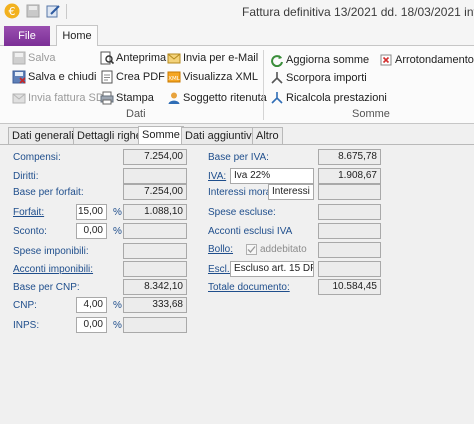 Image resolution: width=474 pixels, height=424 pixels. Describe the element at coordinates (27, 36) in the screenshot. I see `tab-file: File` at that location.